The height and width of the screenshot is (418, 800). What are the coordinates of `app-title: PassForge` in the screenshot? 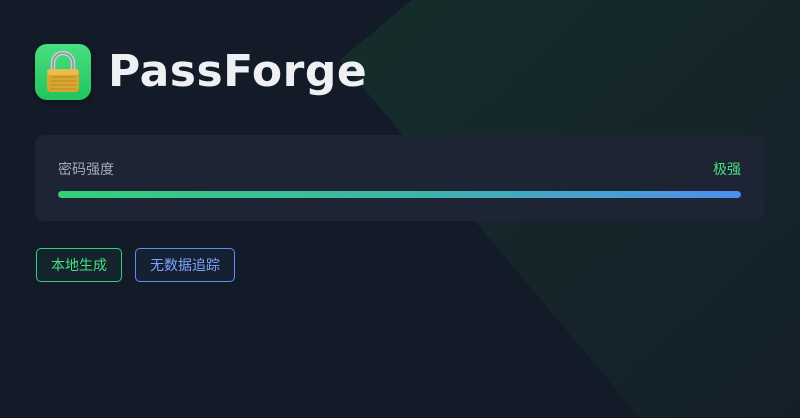 It's located at (238, 71).